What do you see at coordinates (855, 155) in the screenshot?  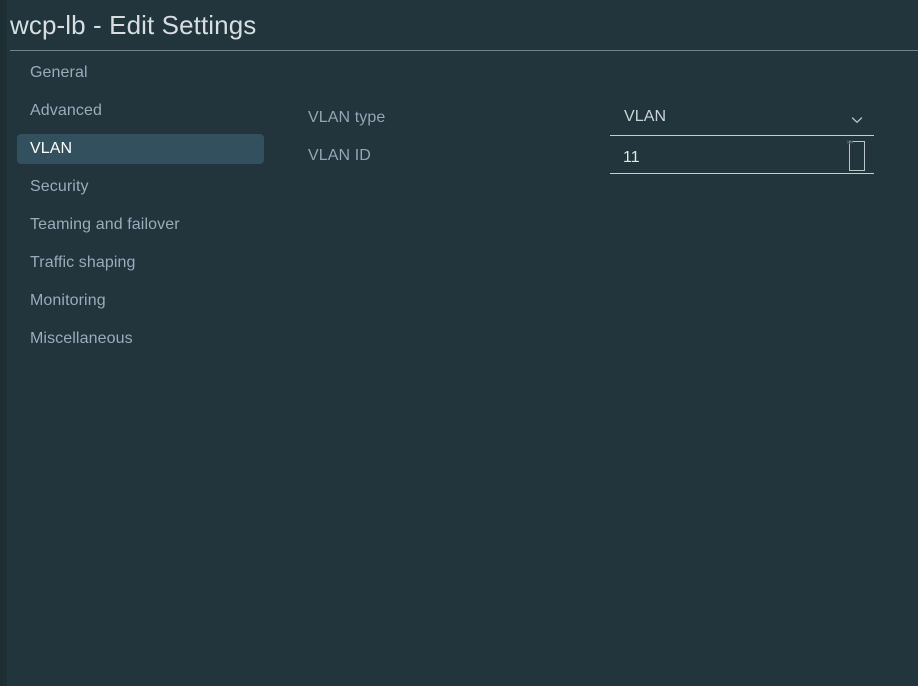 I see `quantity-stepper` at bounding box center [855, 155].